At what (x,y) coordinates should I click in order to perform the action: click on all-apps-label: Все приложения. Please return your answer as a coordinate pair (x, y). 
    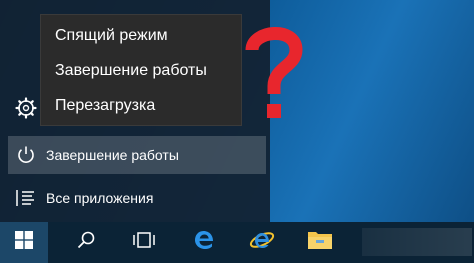
    Looking at the image, I should click on (100, 198).